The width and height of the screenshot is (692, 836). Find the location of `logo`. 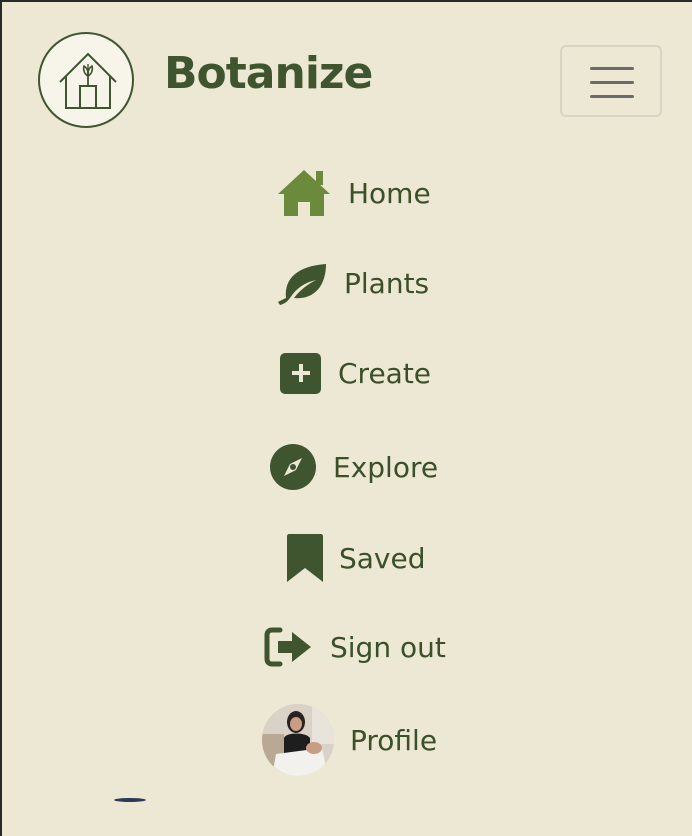

logo is located at coordinates (86, 80).